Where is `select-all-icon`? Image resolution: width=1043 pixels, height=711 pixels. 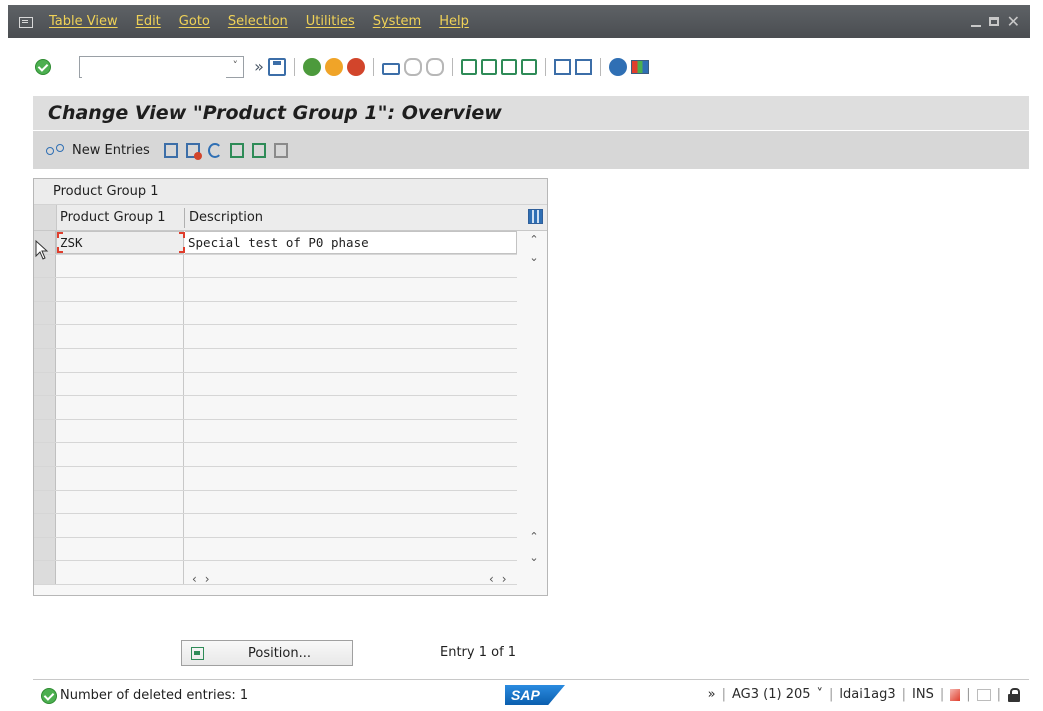 select-all-icon is located at coordinates (236, 150).